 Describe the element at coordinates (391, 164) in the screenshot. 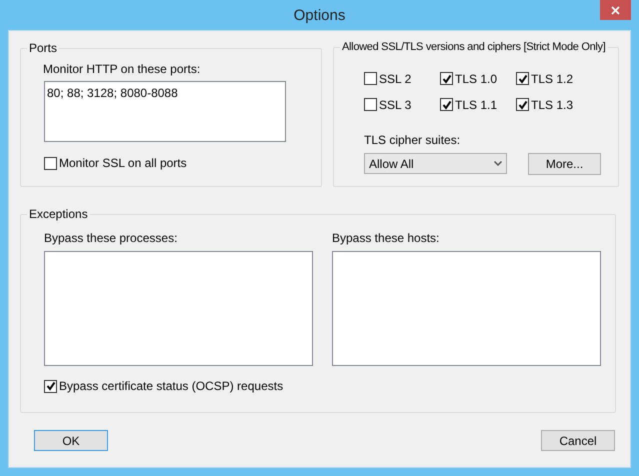

I see `dropdown-value: Allow All` at that location.